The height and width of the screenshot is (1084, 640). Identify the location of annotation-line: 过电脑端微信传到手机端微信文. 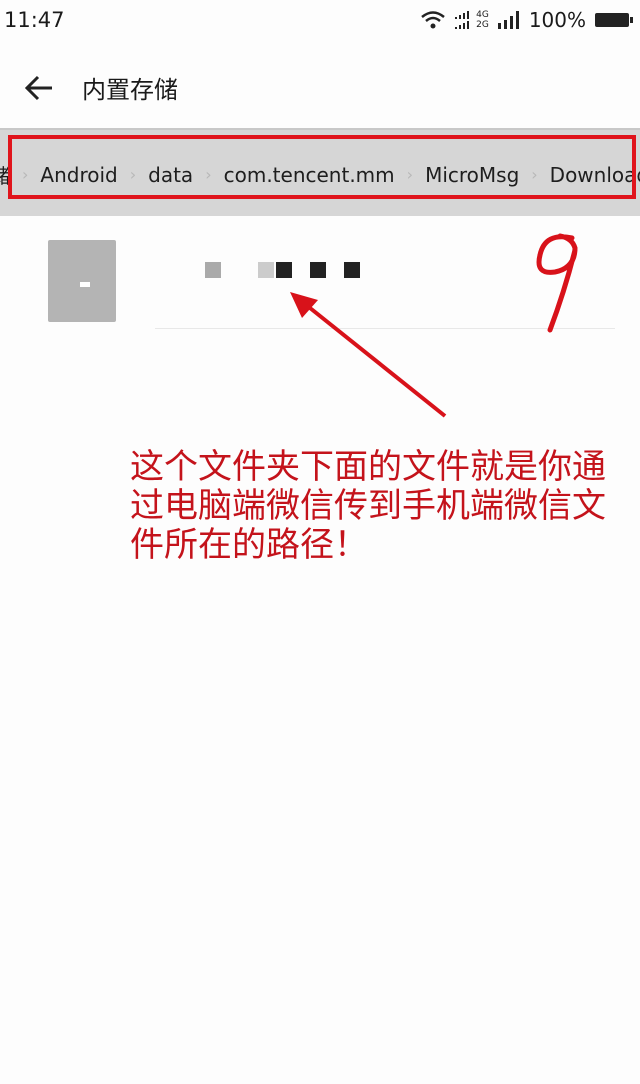
(368, 506).